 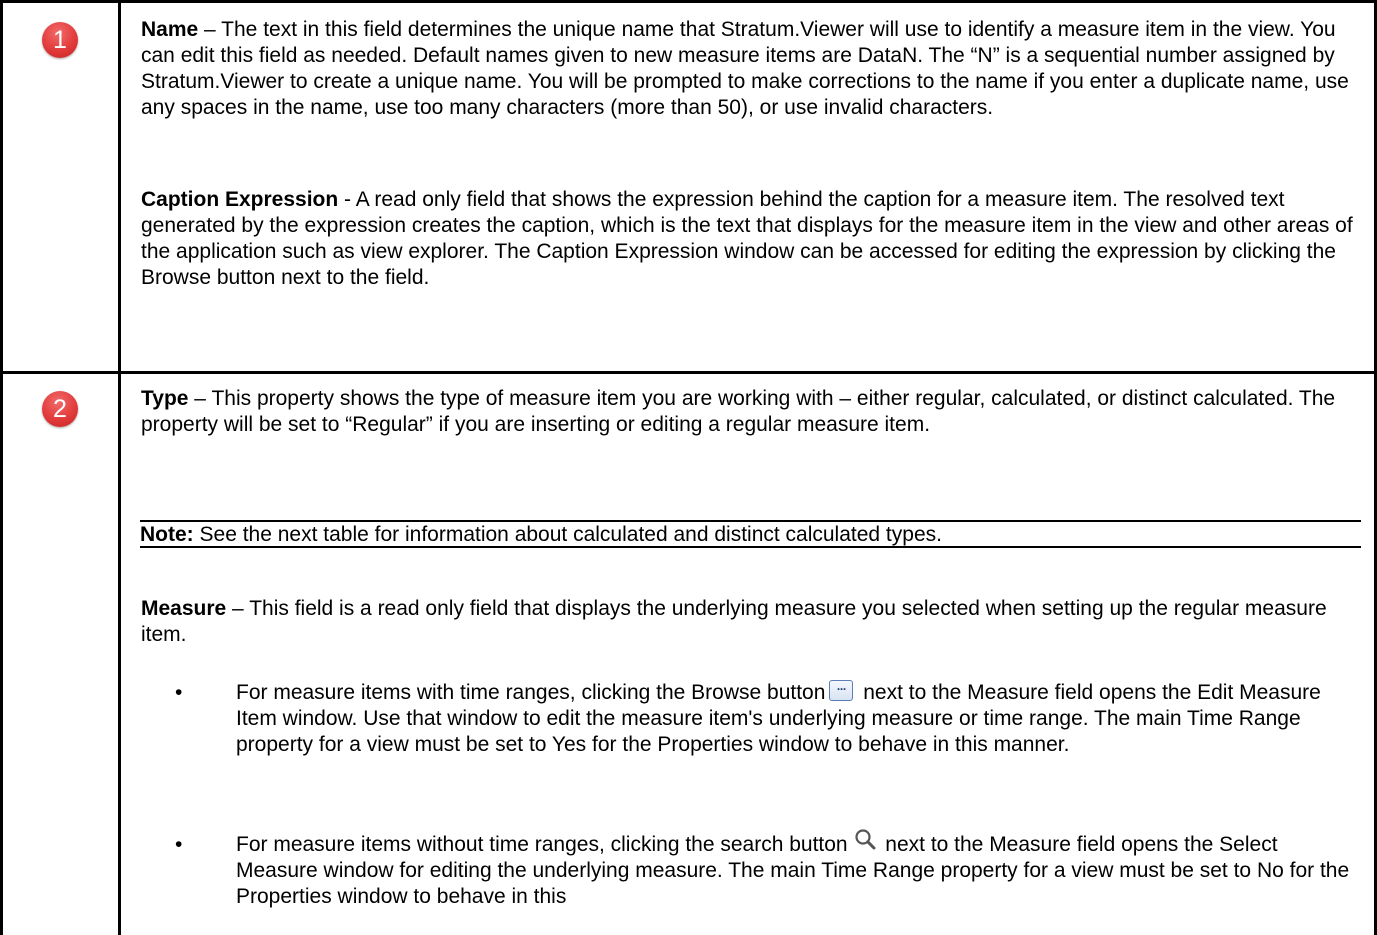 What do you see at coordinates (688, 372) in the screenshot?
I see `row-divider` at bounding box center [688, 372].